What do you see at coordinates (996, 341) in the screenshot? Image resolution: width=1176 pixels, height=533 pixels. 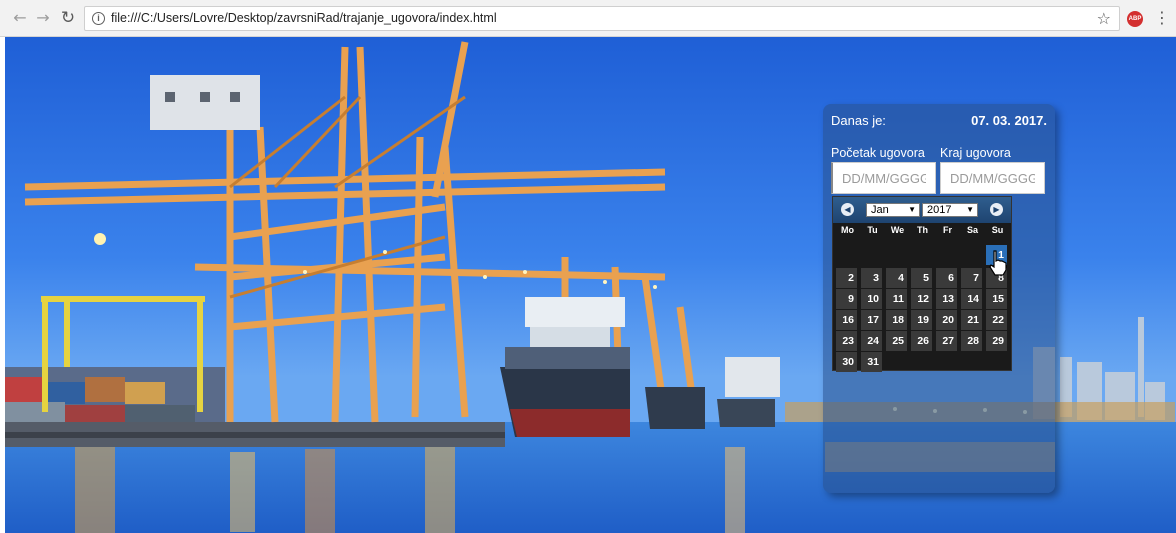 I see `calendar-day: 29` at bounding box center [996, 341].